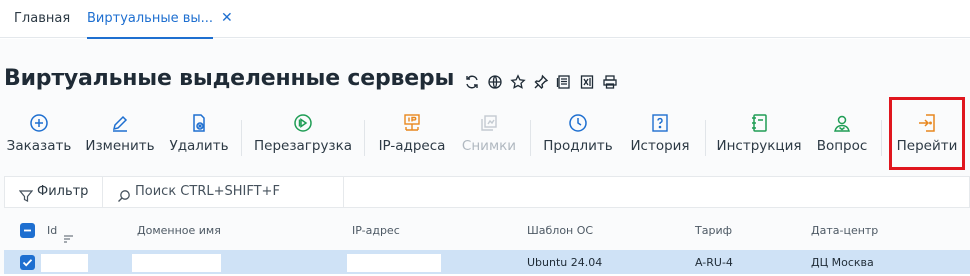 This screenshot has width=970, height=276. What do you see at coordinates (485, 19) in the screenshot?
I see `tab-bar: Главная Виртуальные вы... ✕` at bounding box center [485, 19].